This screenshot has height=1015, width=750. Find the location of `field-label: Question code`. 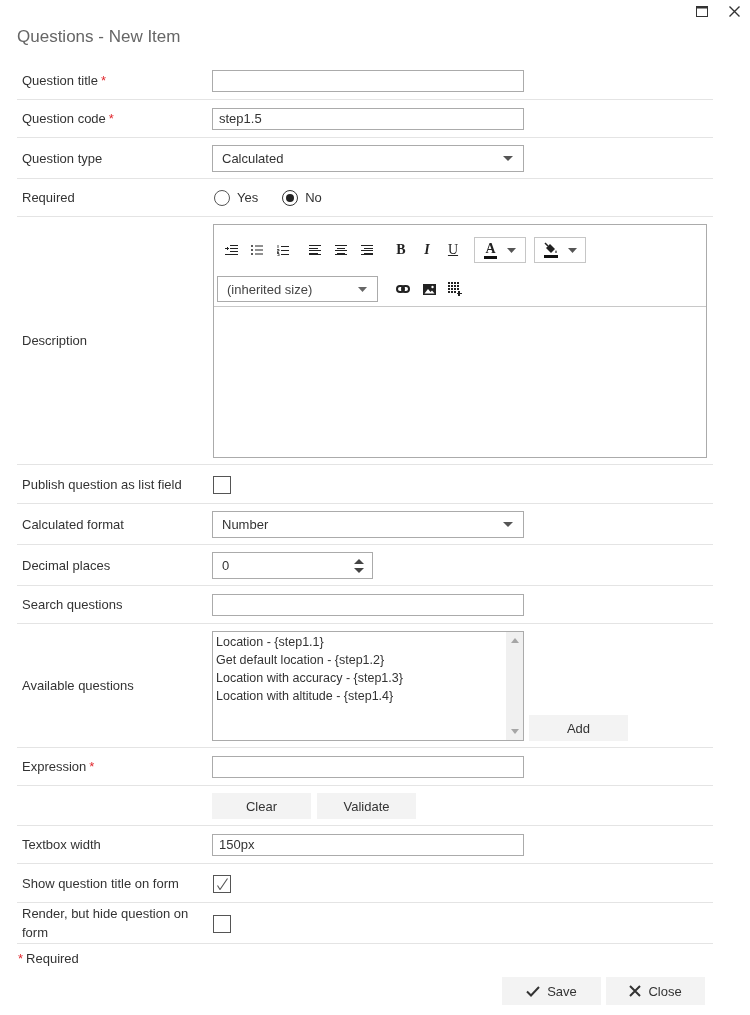

field-label: Question code is located at coordinates (64, 118).